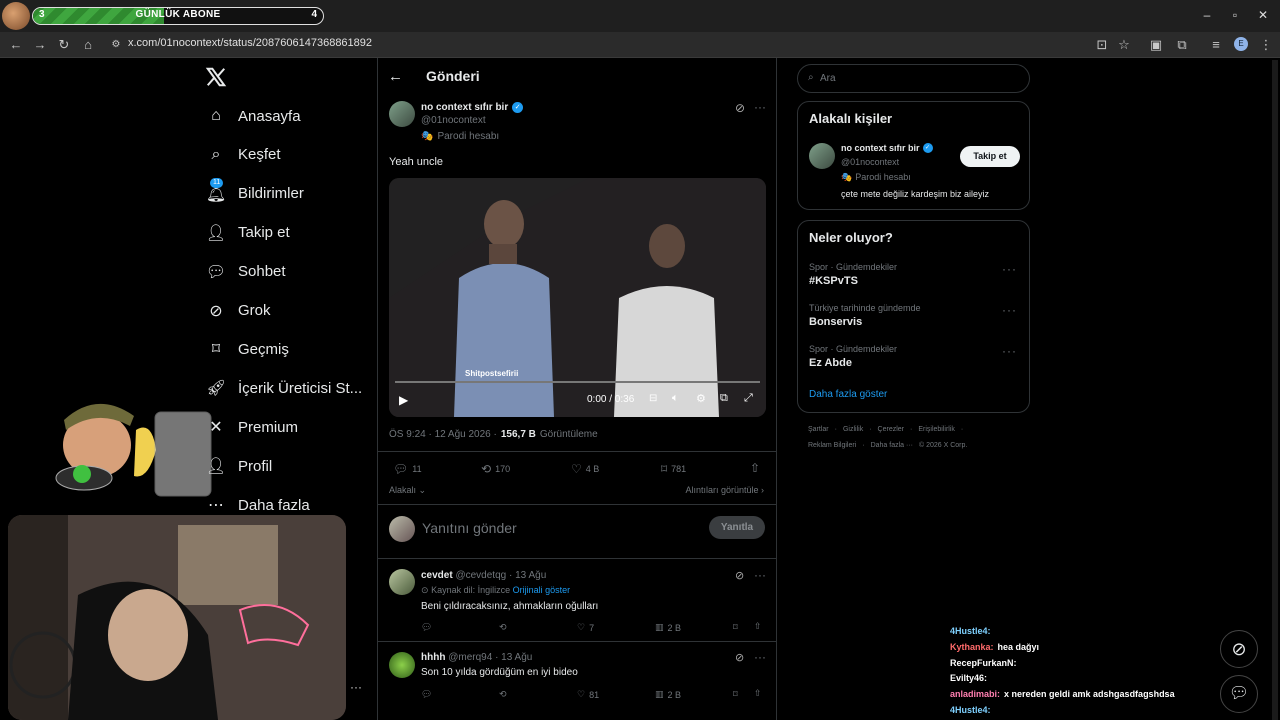 The width and height of the screenshot is (1280, 720). I want to click on footer-link: Gizlilik, so click(853, 429).